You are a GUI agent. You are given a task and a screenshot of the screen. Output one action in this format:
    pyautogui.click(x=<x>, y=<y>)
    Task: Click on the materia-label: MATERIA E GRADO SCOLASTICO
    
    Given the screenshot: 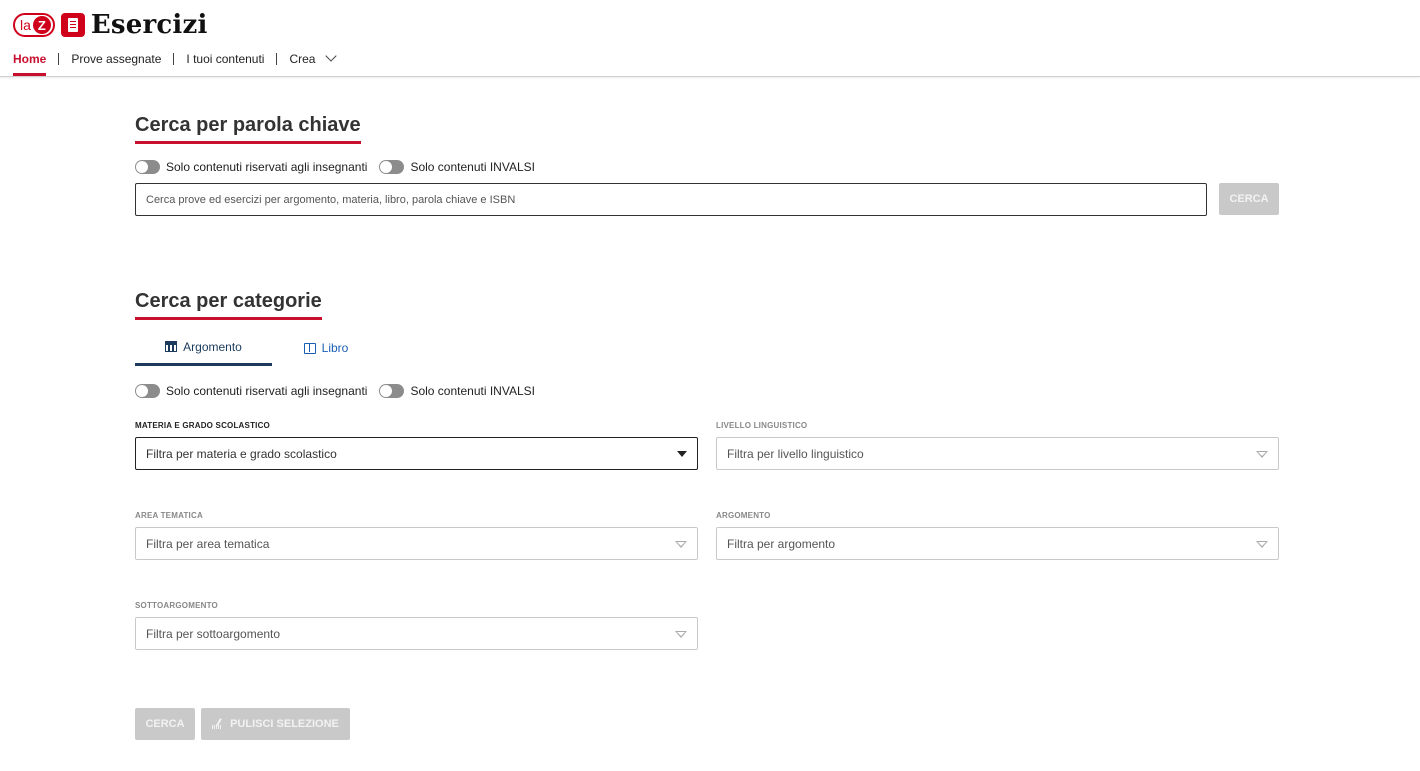 What is the action you would take?
    pyautogui.click(x=202, y=425)
    